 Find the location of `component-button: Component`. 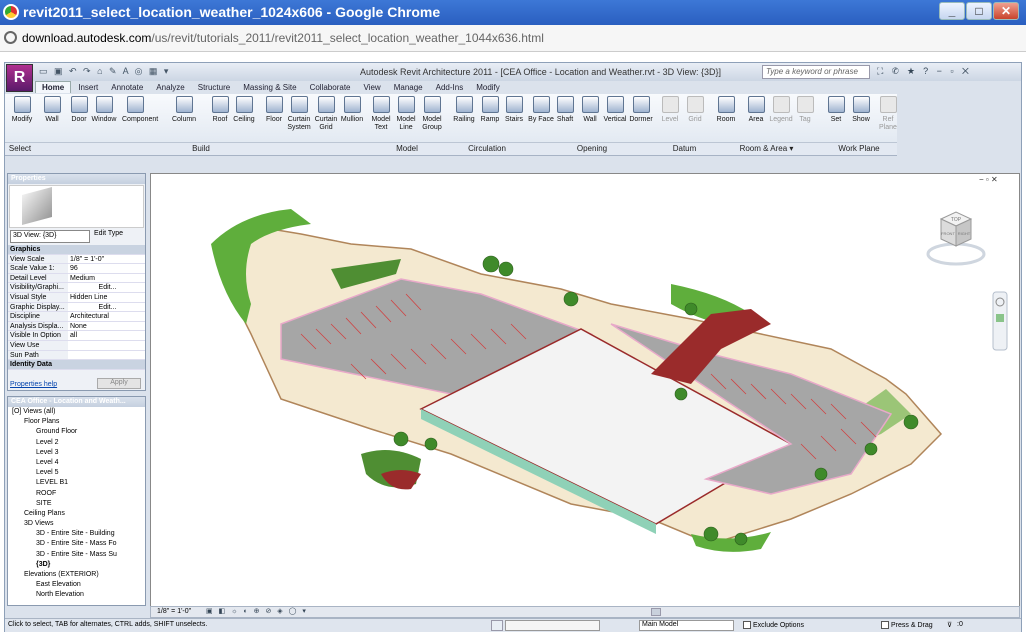

component-button: Component is located at coordinates (140, 110).